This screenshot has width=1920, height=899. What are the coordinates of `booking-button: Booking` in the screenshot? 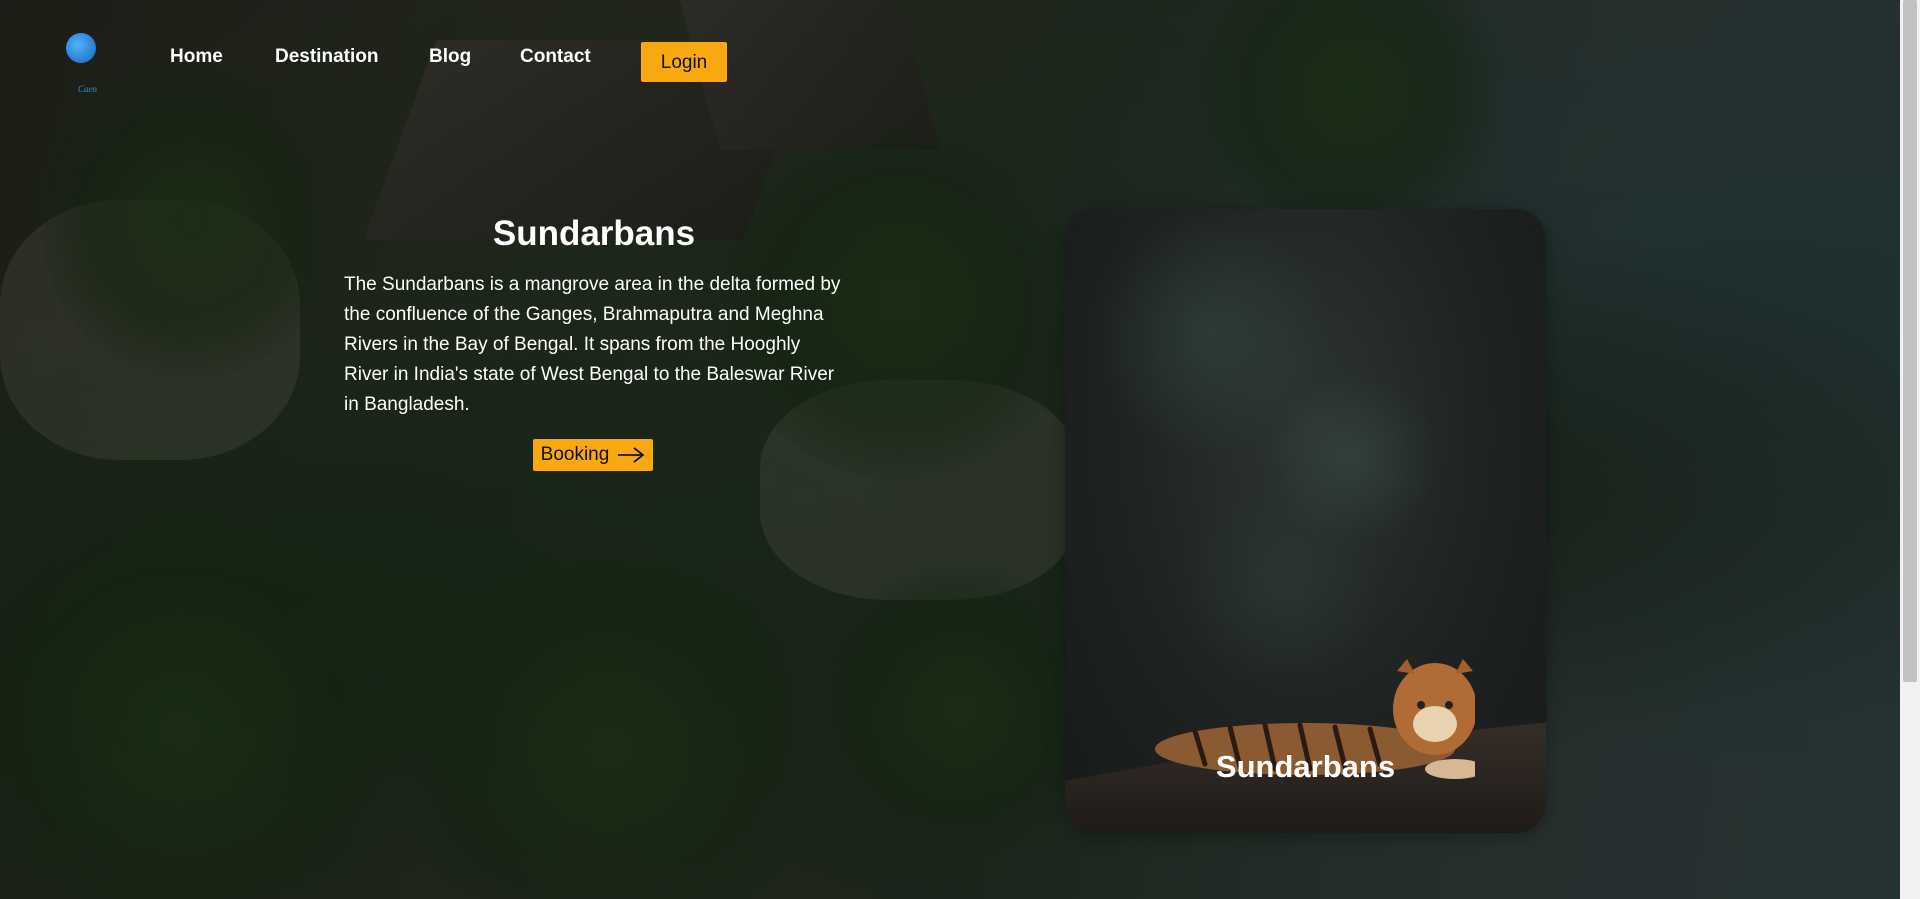 It's located at (593, 455).